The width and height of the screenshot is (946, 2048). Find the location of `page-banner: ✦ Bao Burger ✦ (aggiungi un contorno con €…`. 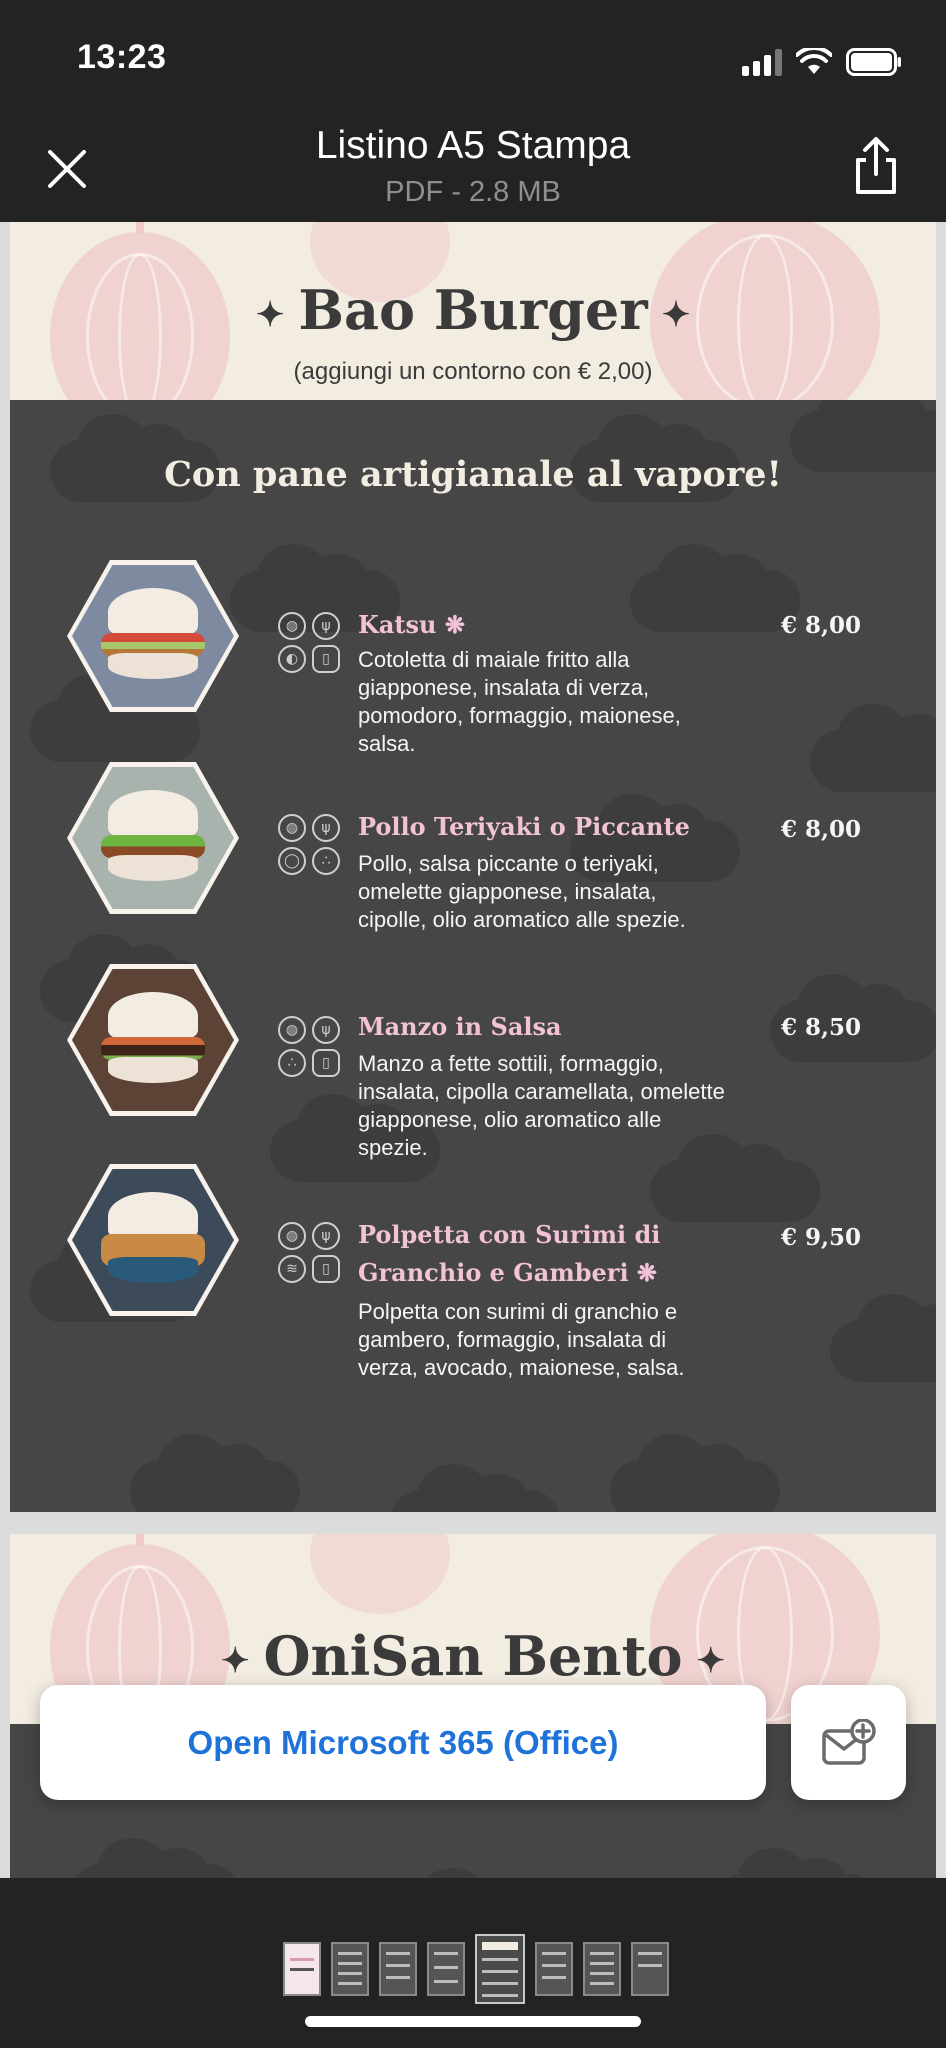

page-banner: ✦ Bao Burger ✦ (aggiungi un contorno con €… is located at coordinates (473, 311).